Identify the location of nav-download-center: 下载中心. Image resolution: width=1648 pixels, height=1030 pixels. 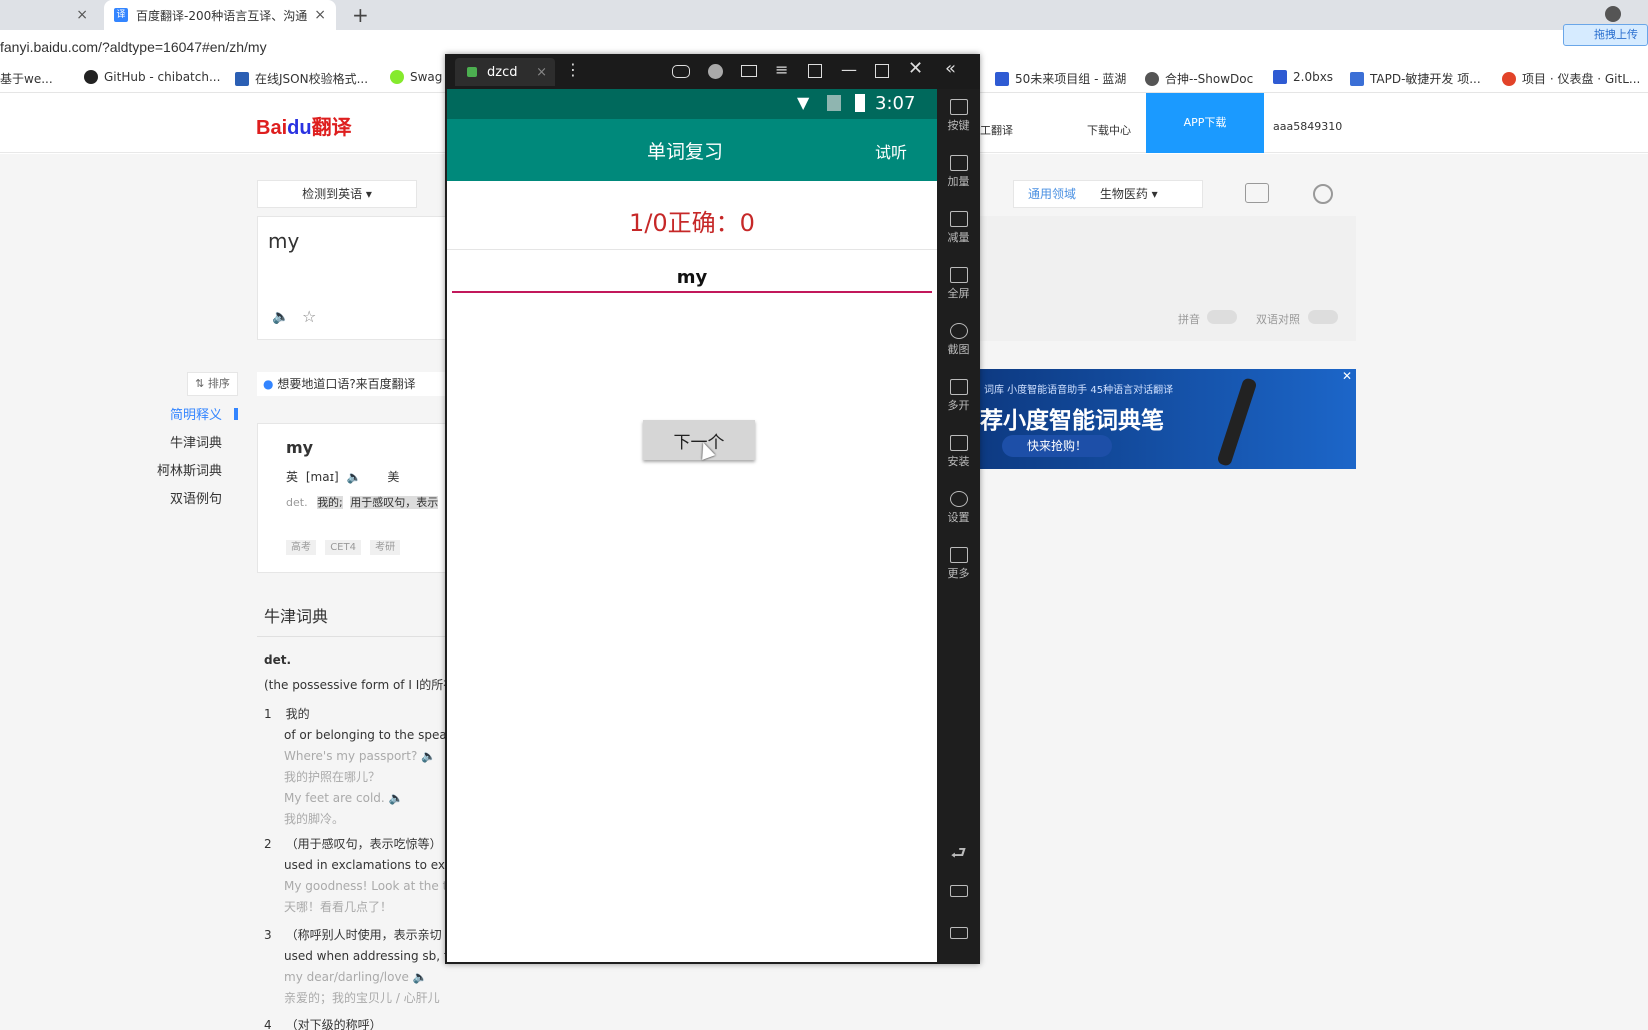
(1109, 130).